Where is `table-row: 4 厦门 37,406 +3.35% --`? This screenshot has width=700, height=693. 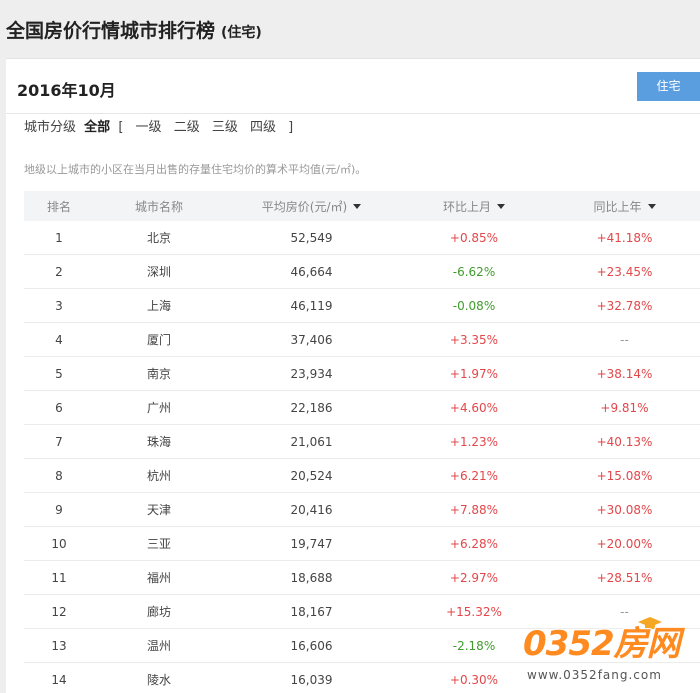
table-row: 4 厦门 37,406 +3.35% -- is located at coordinates (362, 340).